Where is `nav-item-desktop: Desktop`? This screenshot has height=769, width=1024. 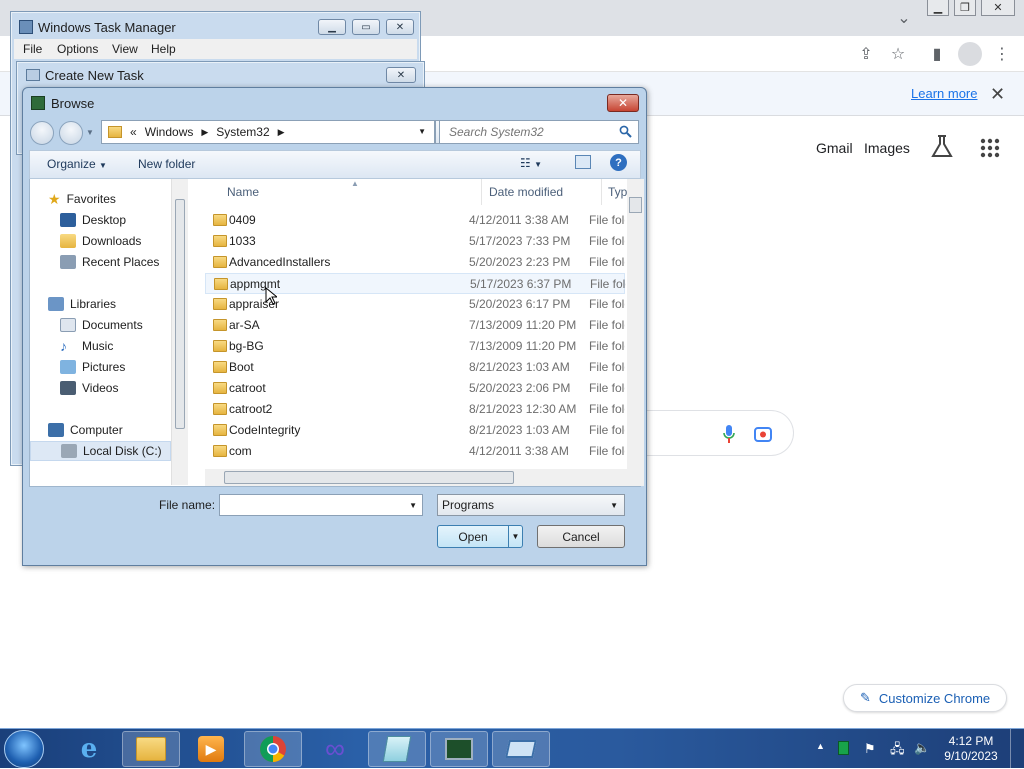
nav-item-desktop: Desktop is located at coordinates (93, 220).